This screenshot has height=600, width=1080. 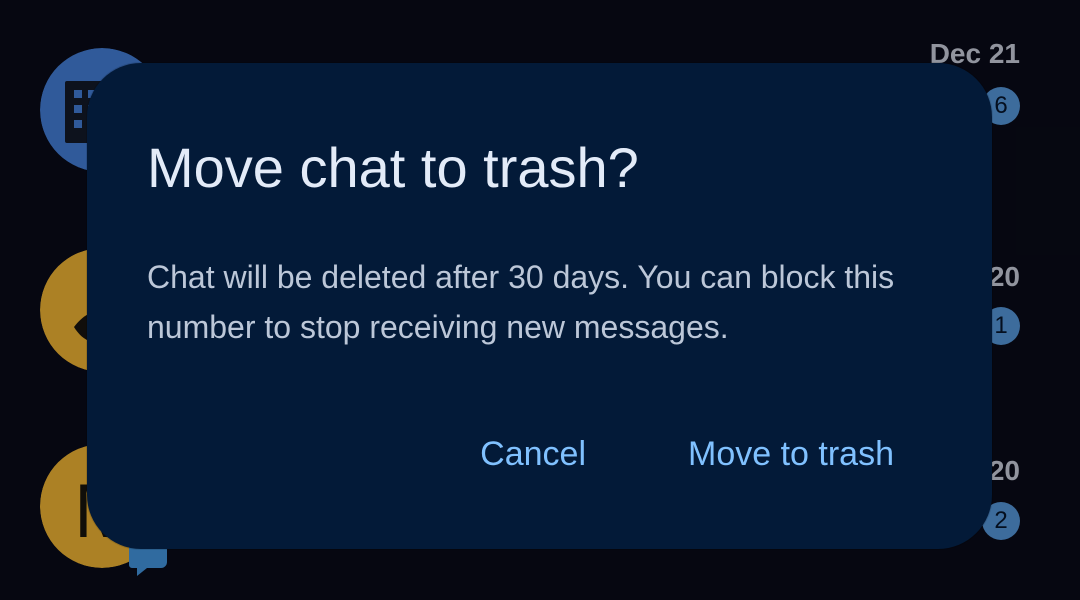 What do you see at coordinates (393, 167) in the screenshot?
I see `dialog-title: Move chat to trash?` at bounding box center [393, 167].